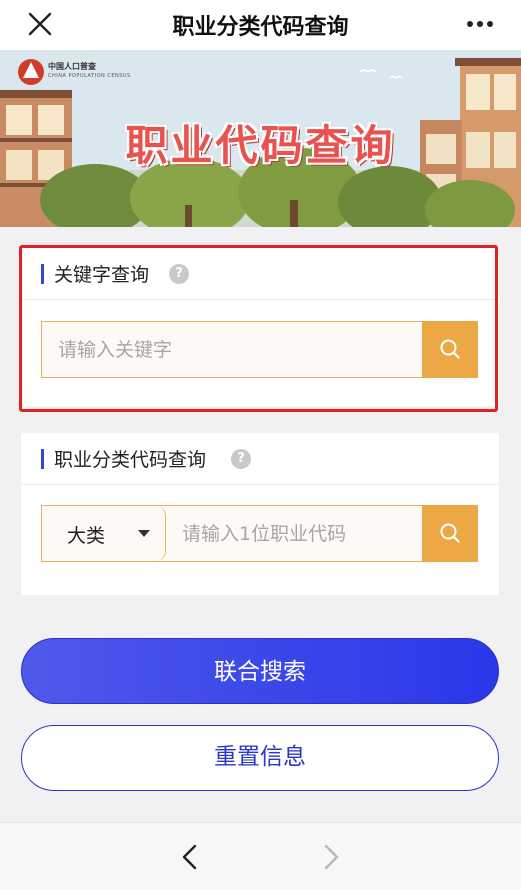 The image size is (521, 890). Describe the element at coordinates (260, 671) in the screenshot. I see `joint-search-button: 联合搜索` at that location.